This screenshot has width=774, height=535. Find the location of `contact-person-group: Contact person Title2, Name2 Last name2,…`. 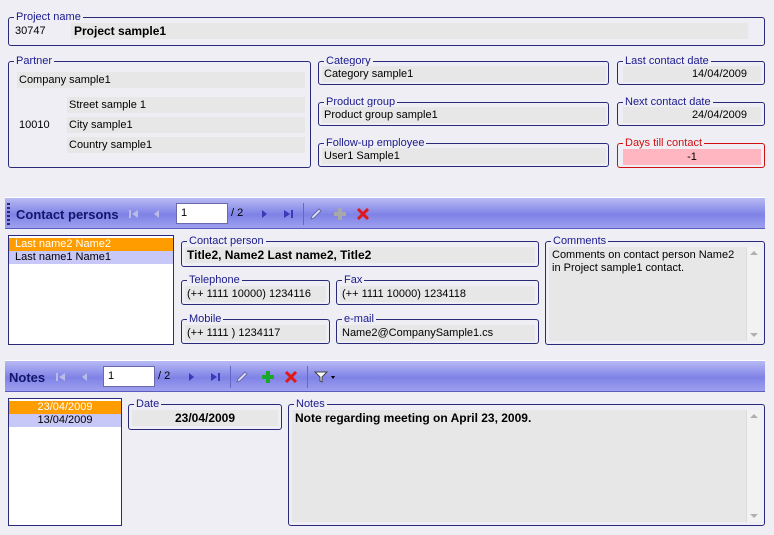

contact-person-group: Contact person Title2, Name2 Last name2,… is located at coordinates (360, 251).